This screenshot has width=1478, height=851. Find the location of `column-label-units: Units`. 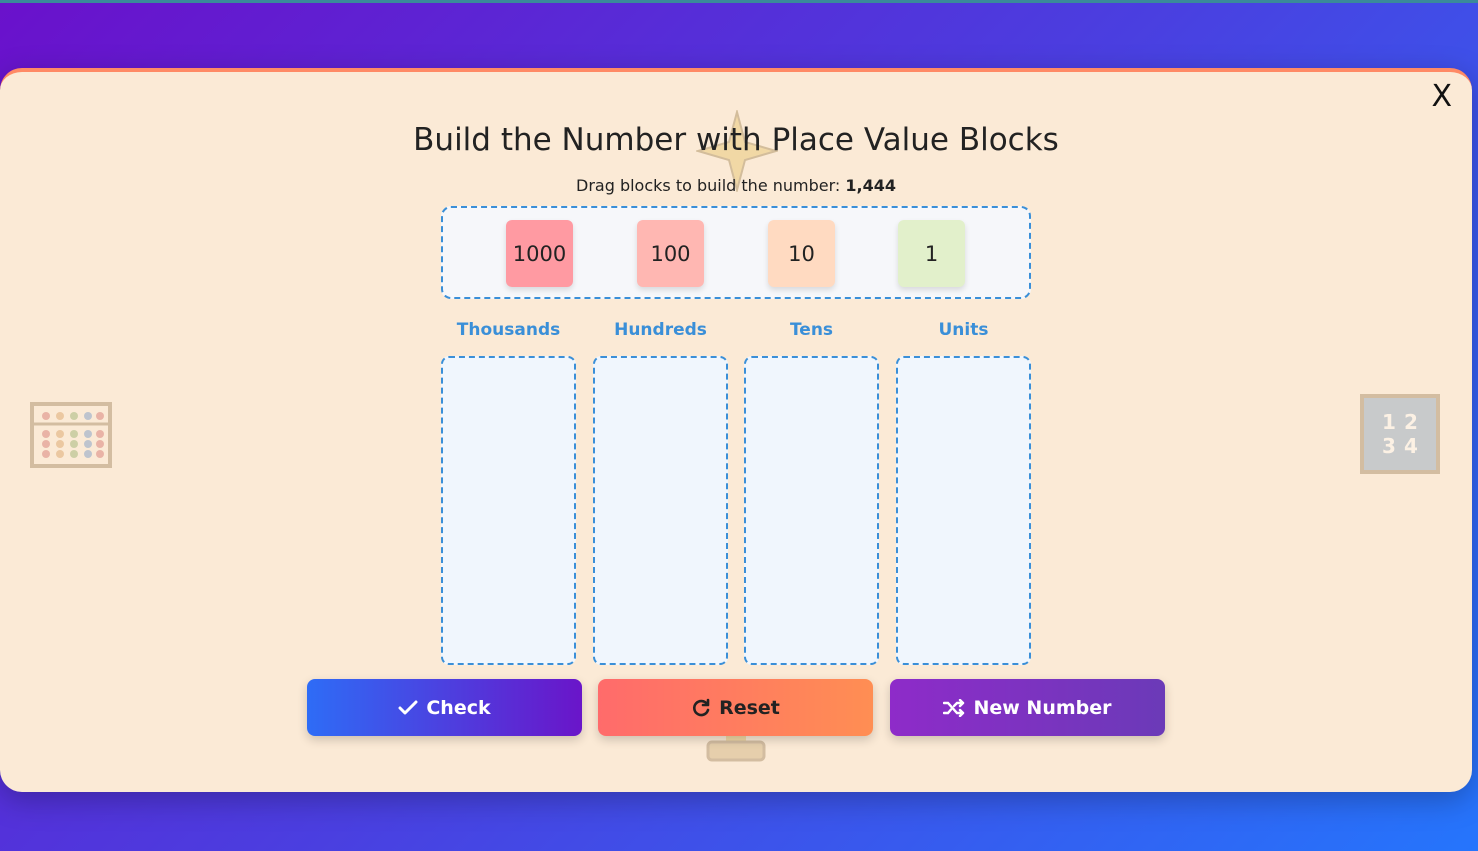

column-label-units: Units is located at coordinates (963, 330).